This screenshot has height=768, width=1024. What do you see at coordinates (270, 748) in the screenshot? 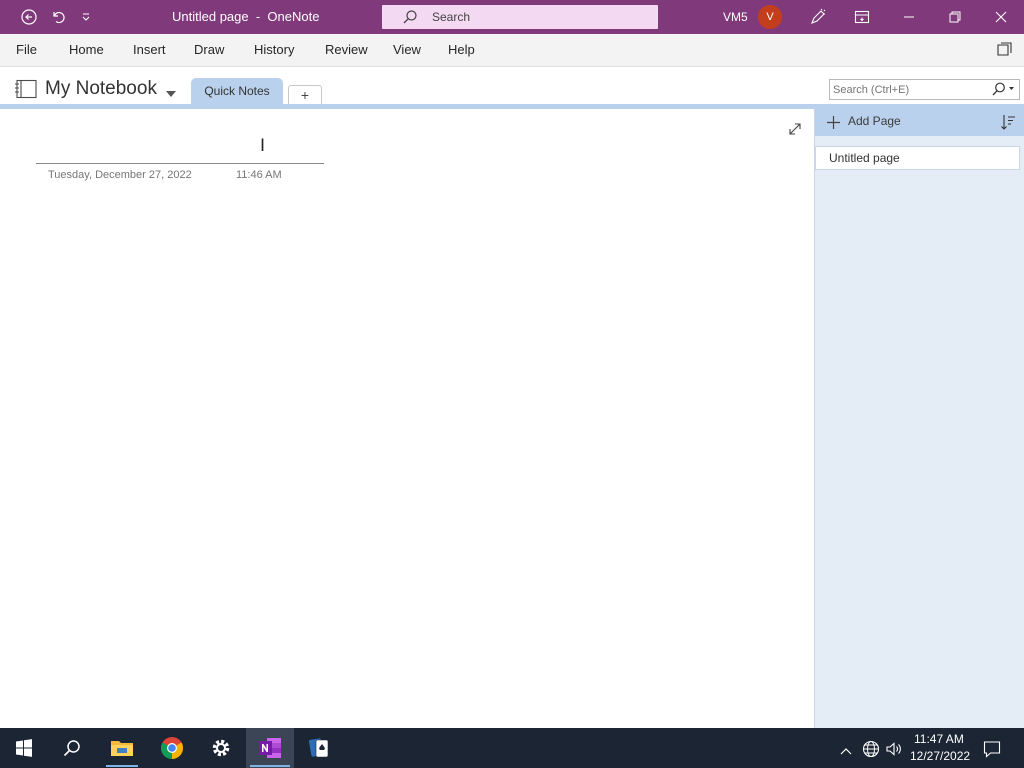
I see `onenote-icon` at bounding box center [270, 748].